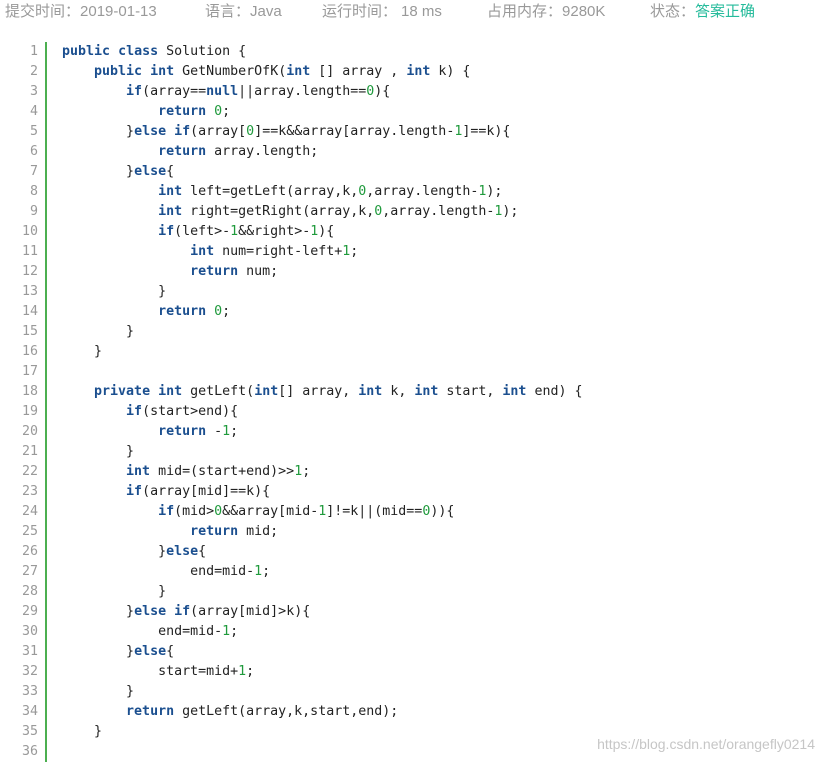  I want to click on line-number: 29, so click(29, 611).